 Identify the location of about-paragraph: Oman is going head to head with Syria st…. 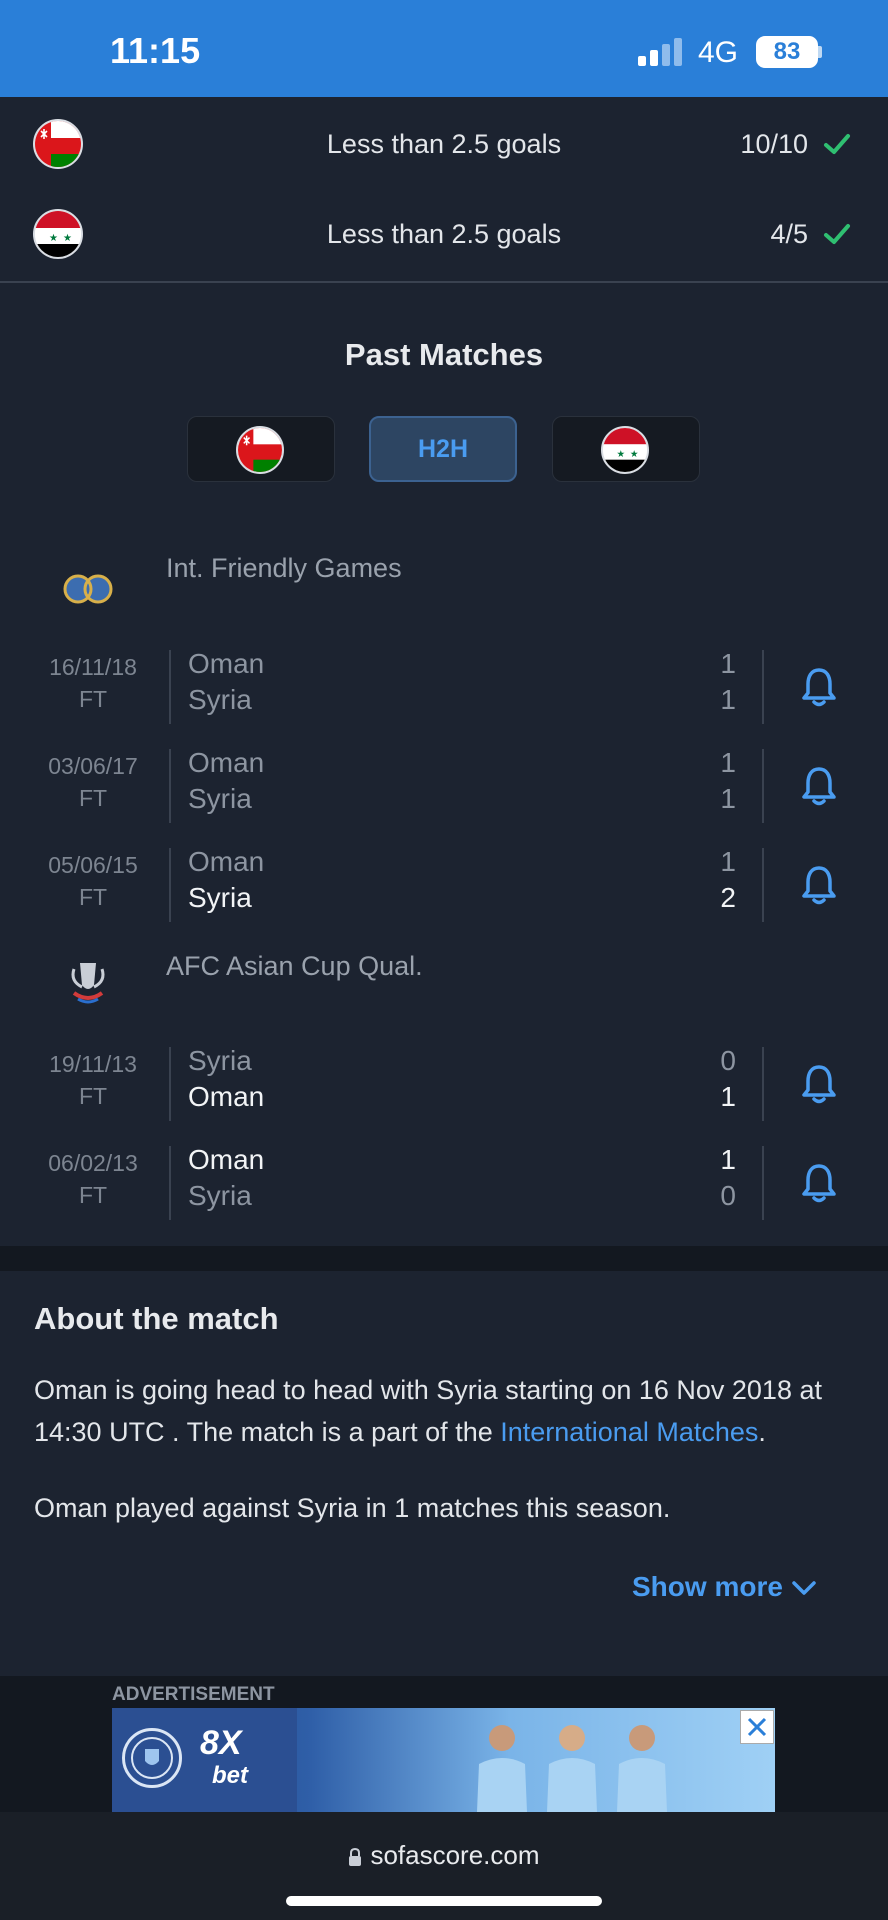
(449, 1411).